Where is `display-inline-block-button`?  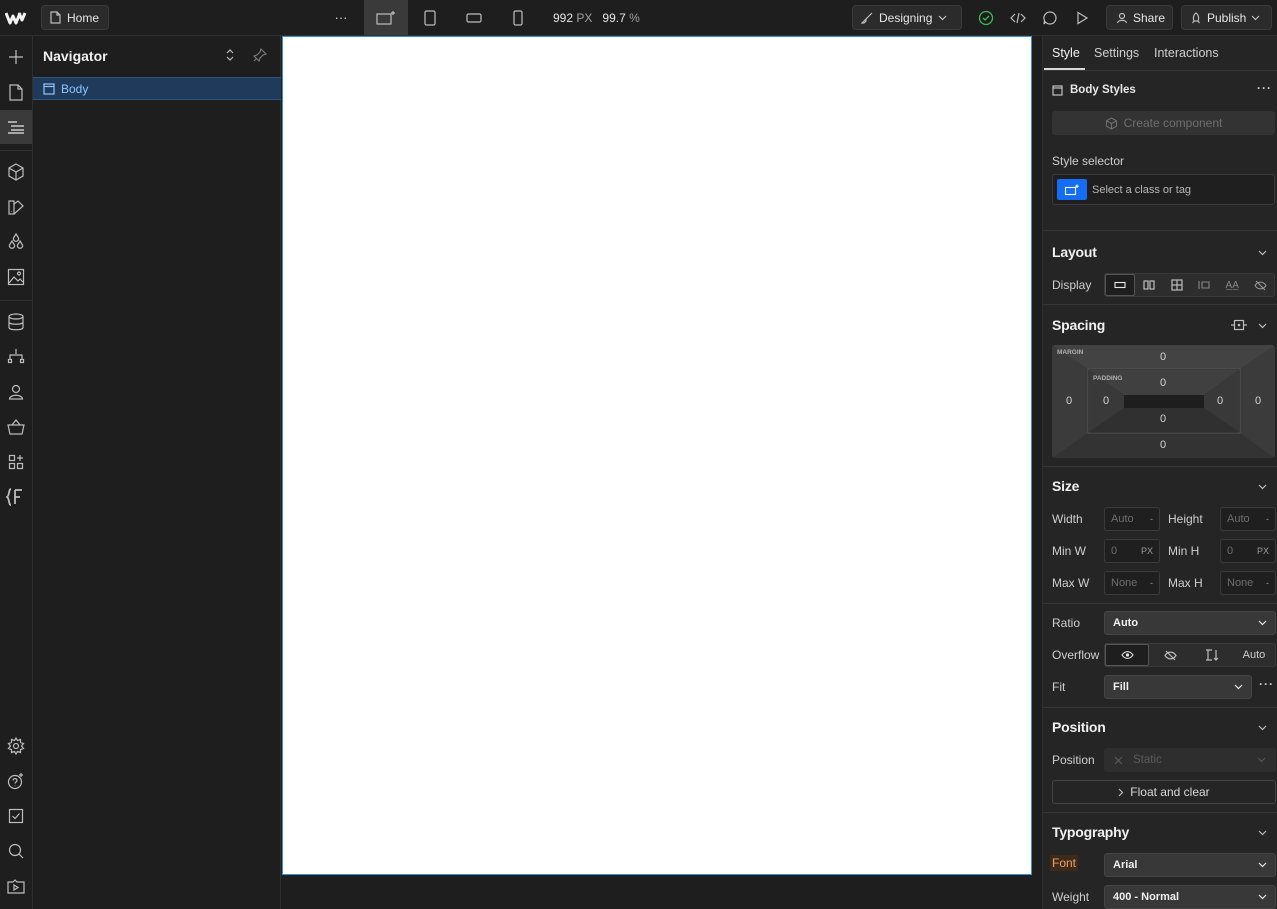 display-inline-block-button is located at coordinates (1204, 285).